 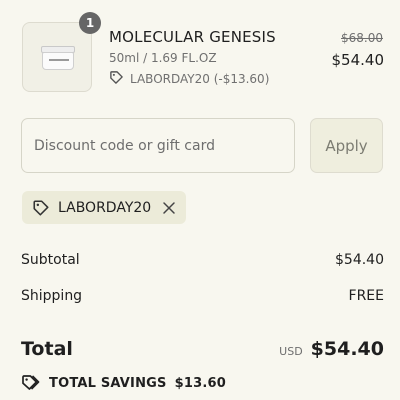 I want to click on product-jar-image, so click(x=58, y=58).